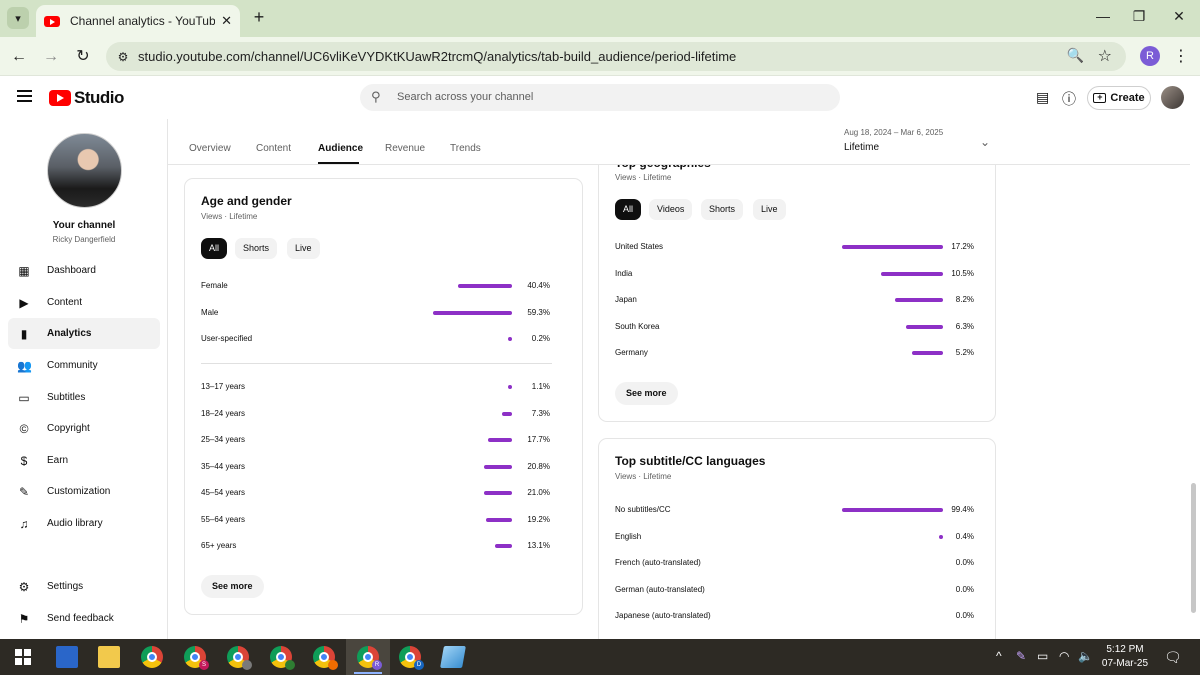 The image size is (1200, 675). Describe the element at coordinates (84, 365) in the screenshot. I see `sidebar-item-community: 👥 Community` at that location.